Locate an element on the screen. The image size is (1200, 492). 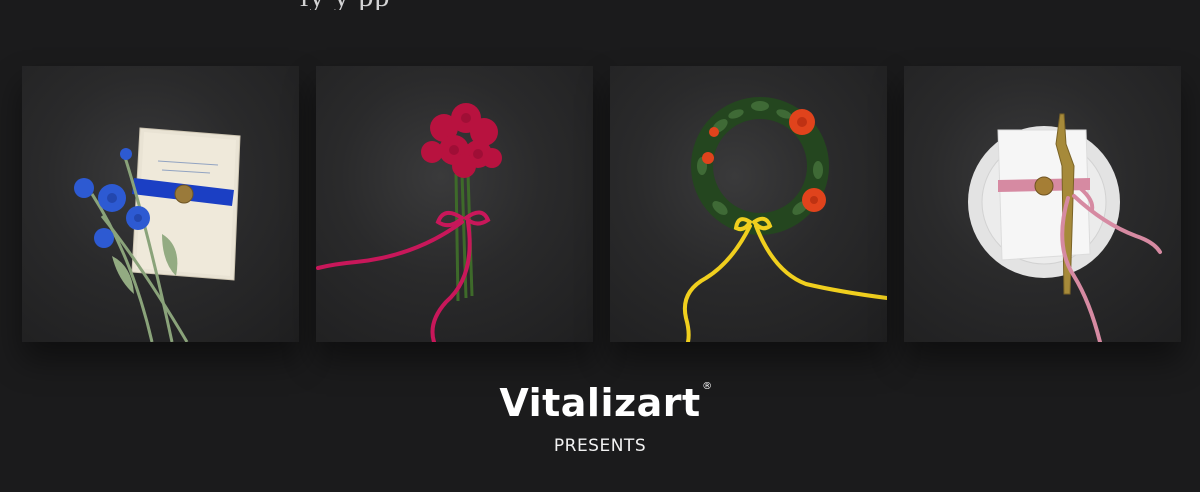
gallery-image-wreath is located at coordinates (748, 204).